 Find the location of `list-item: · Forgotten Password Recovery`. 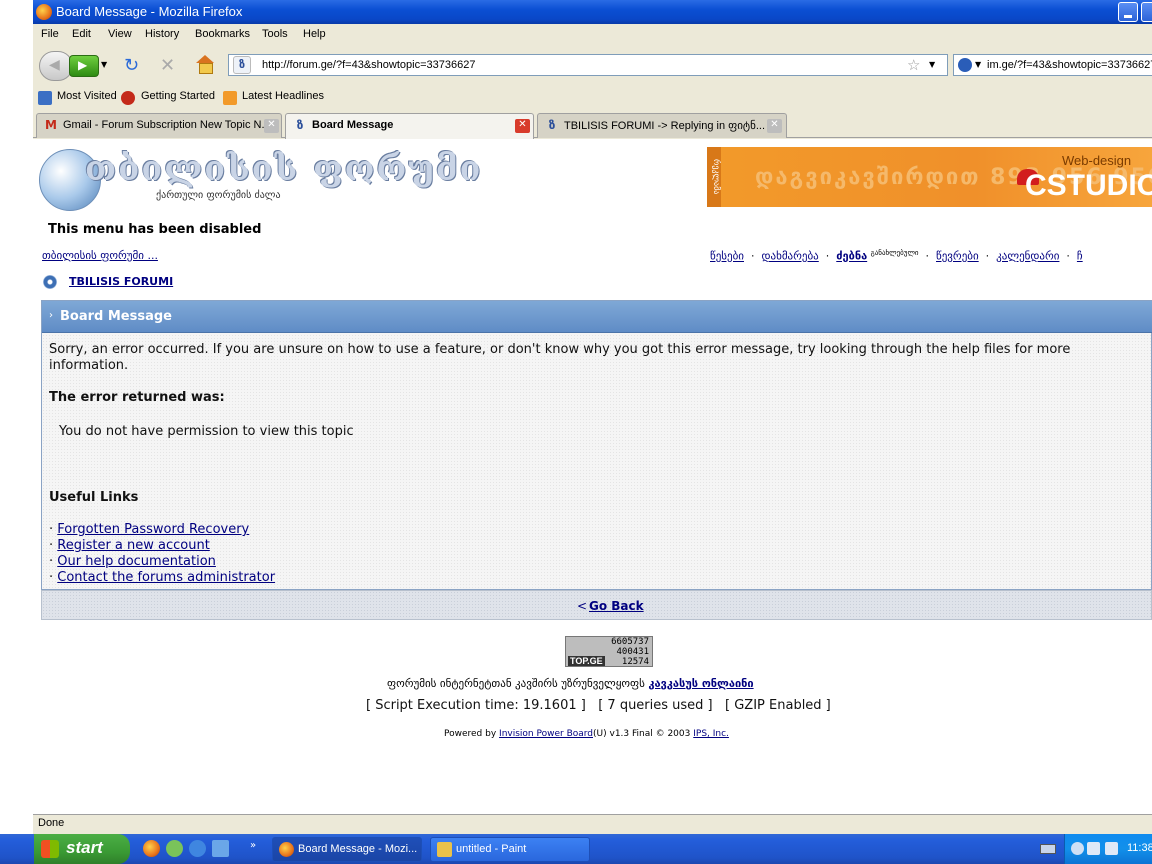

list-item: · Forgotten Password Recovery is located at coordinates (149, 529).